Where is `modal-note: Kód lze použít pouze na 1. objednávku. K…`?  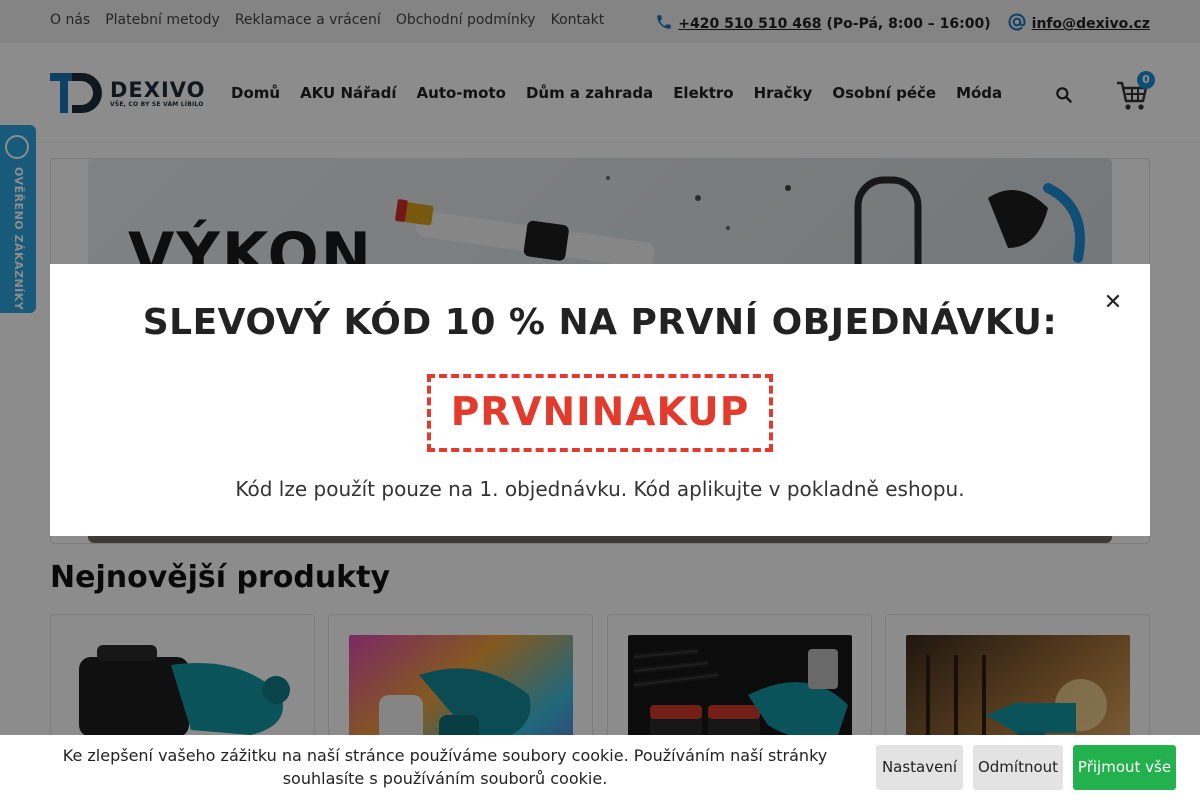
modal-note: Kód lze použít pouze na 1. objednávku. K… is located at coordinates (600, 489).